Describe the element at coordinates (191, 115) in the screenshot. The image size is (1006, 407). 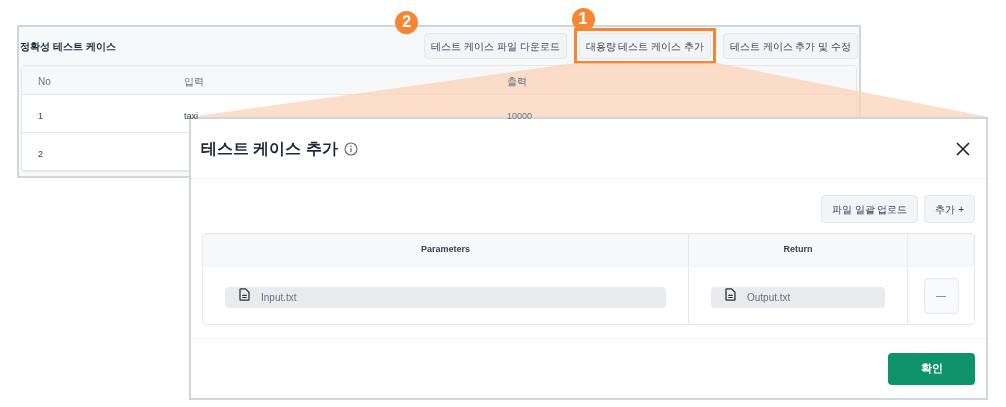
I see `table-cell: taxi` at that location.